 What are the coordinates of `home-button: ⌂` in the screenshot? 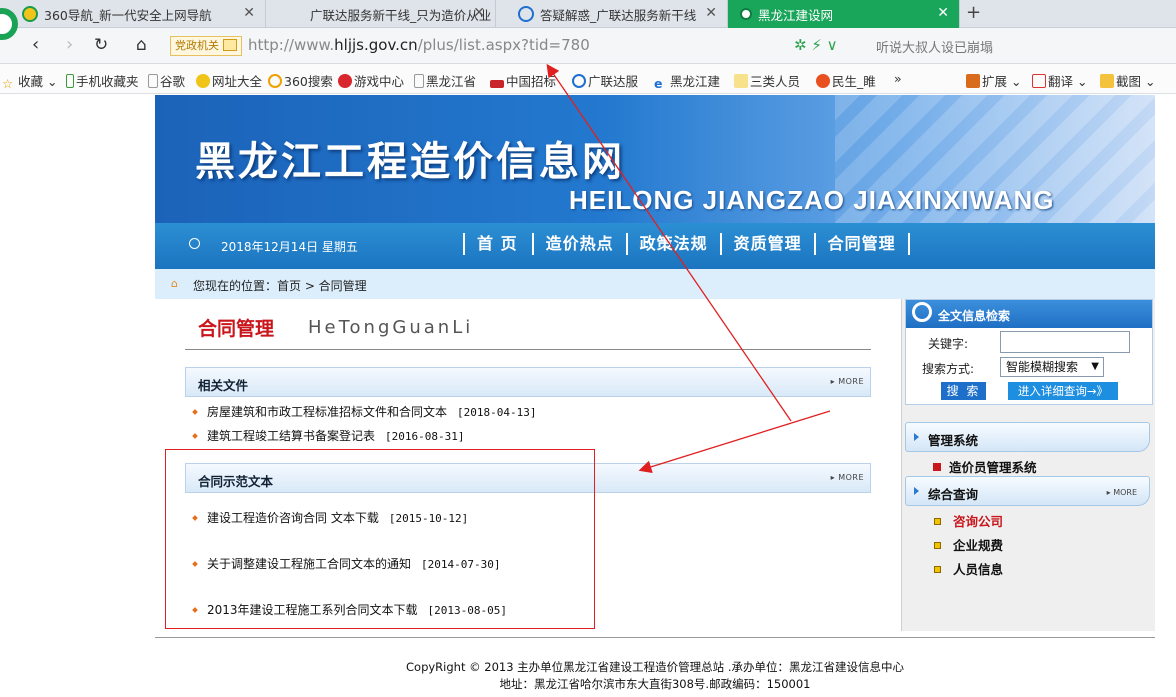 It's located at (141, 45).